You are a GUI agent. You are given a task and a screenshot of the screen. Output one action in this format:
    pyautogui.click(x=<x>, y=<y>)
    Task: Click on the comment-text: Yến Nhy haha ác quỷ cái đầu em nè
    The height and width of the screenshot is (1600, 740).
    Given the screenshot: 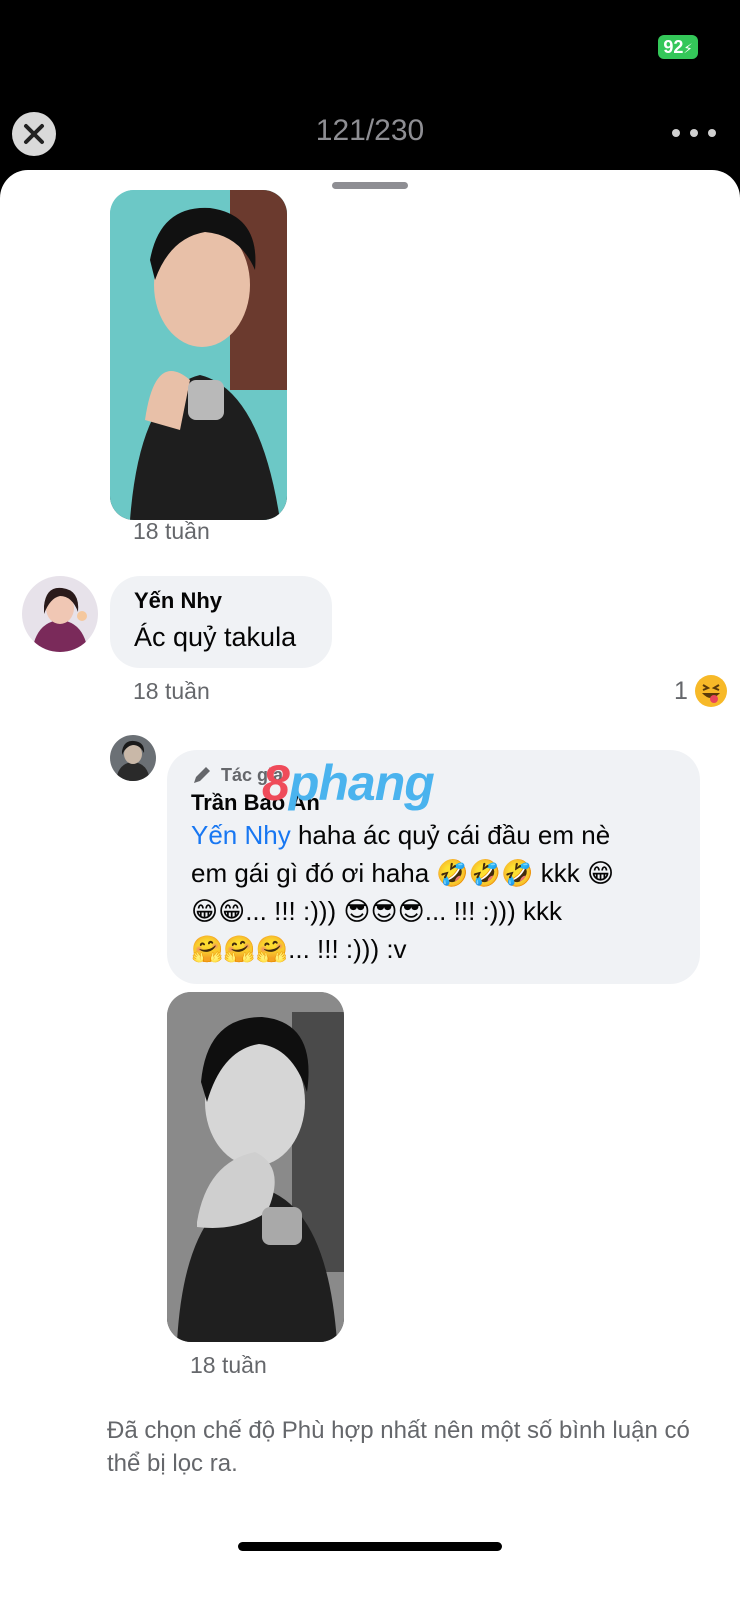 What is the action you would take?
    pyautogui.click(x=401, y=835)
    